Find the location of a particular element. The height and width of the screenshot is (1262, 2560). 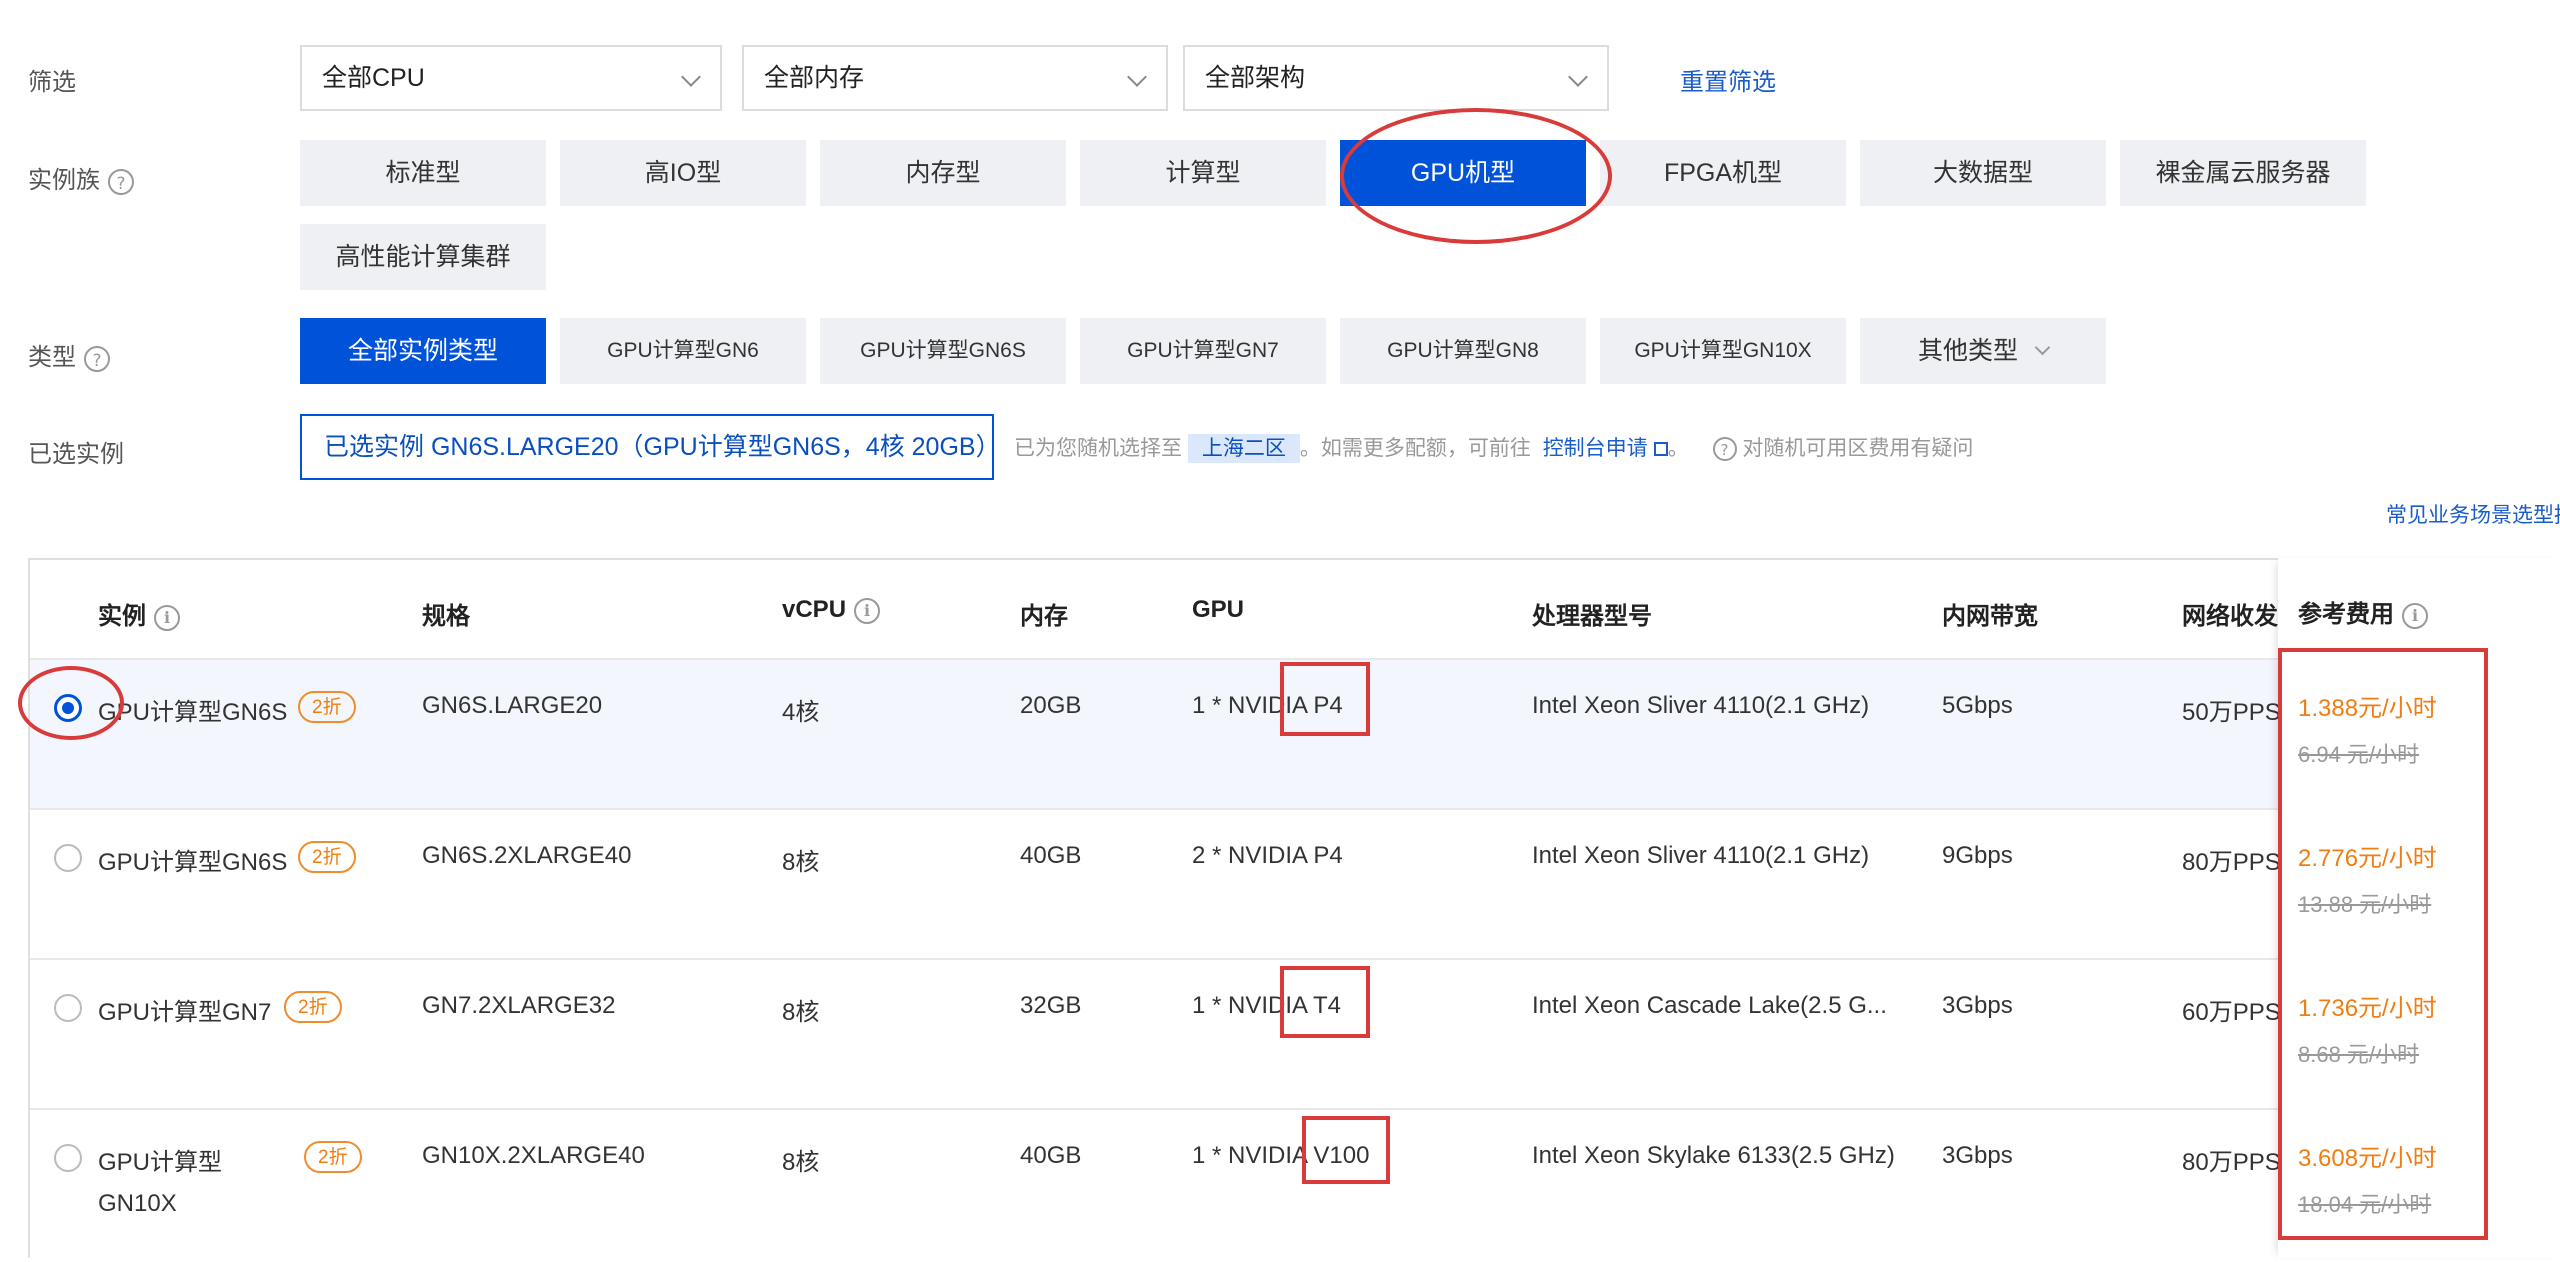

type-chip-gn6: GPU计算型GN6 is located at coordinates (683, 351).